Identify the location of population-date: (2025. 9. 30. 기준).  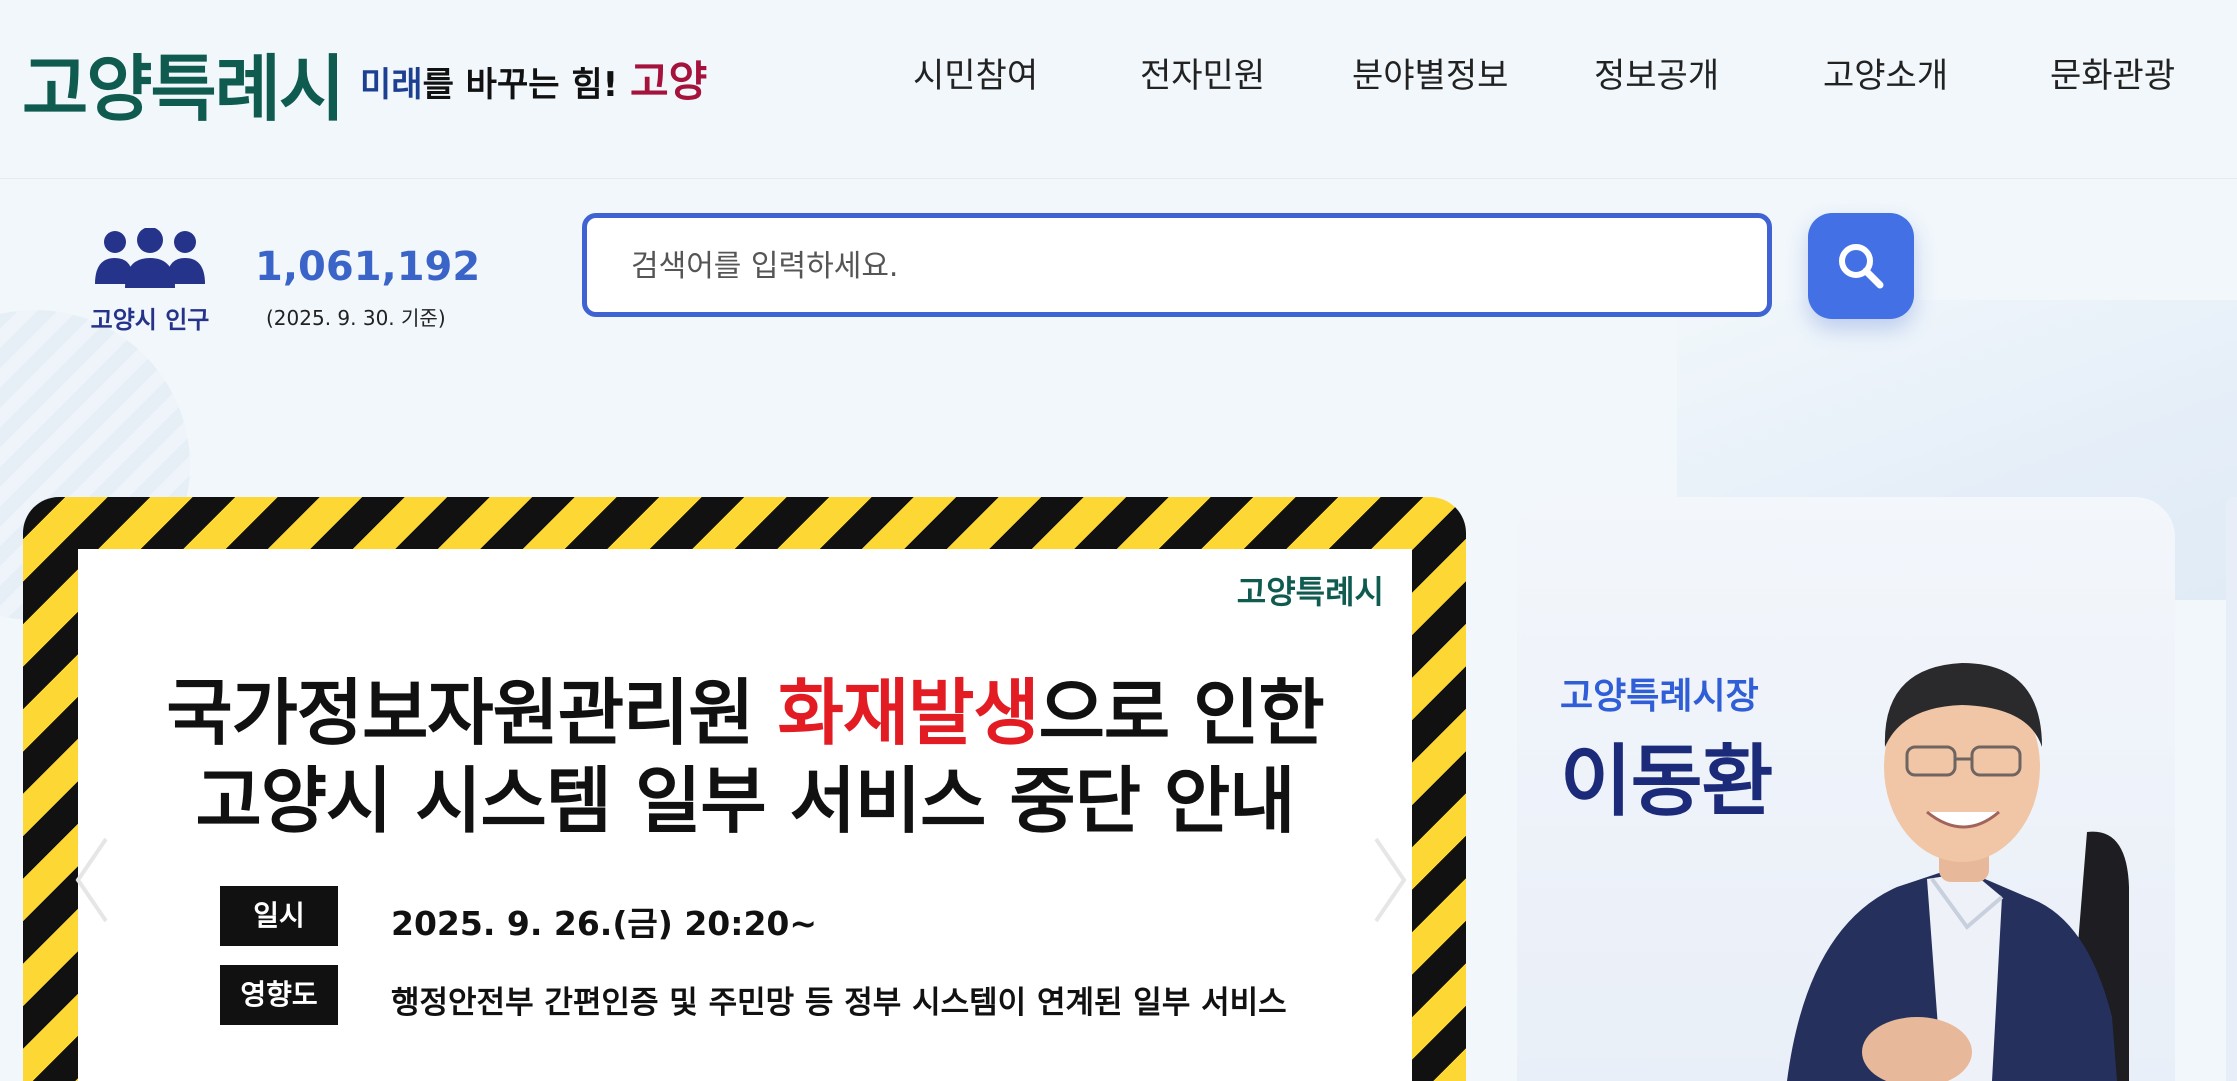
(356, 318).